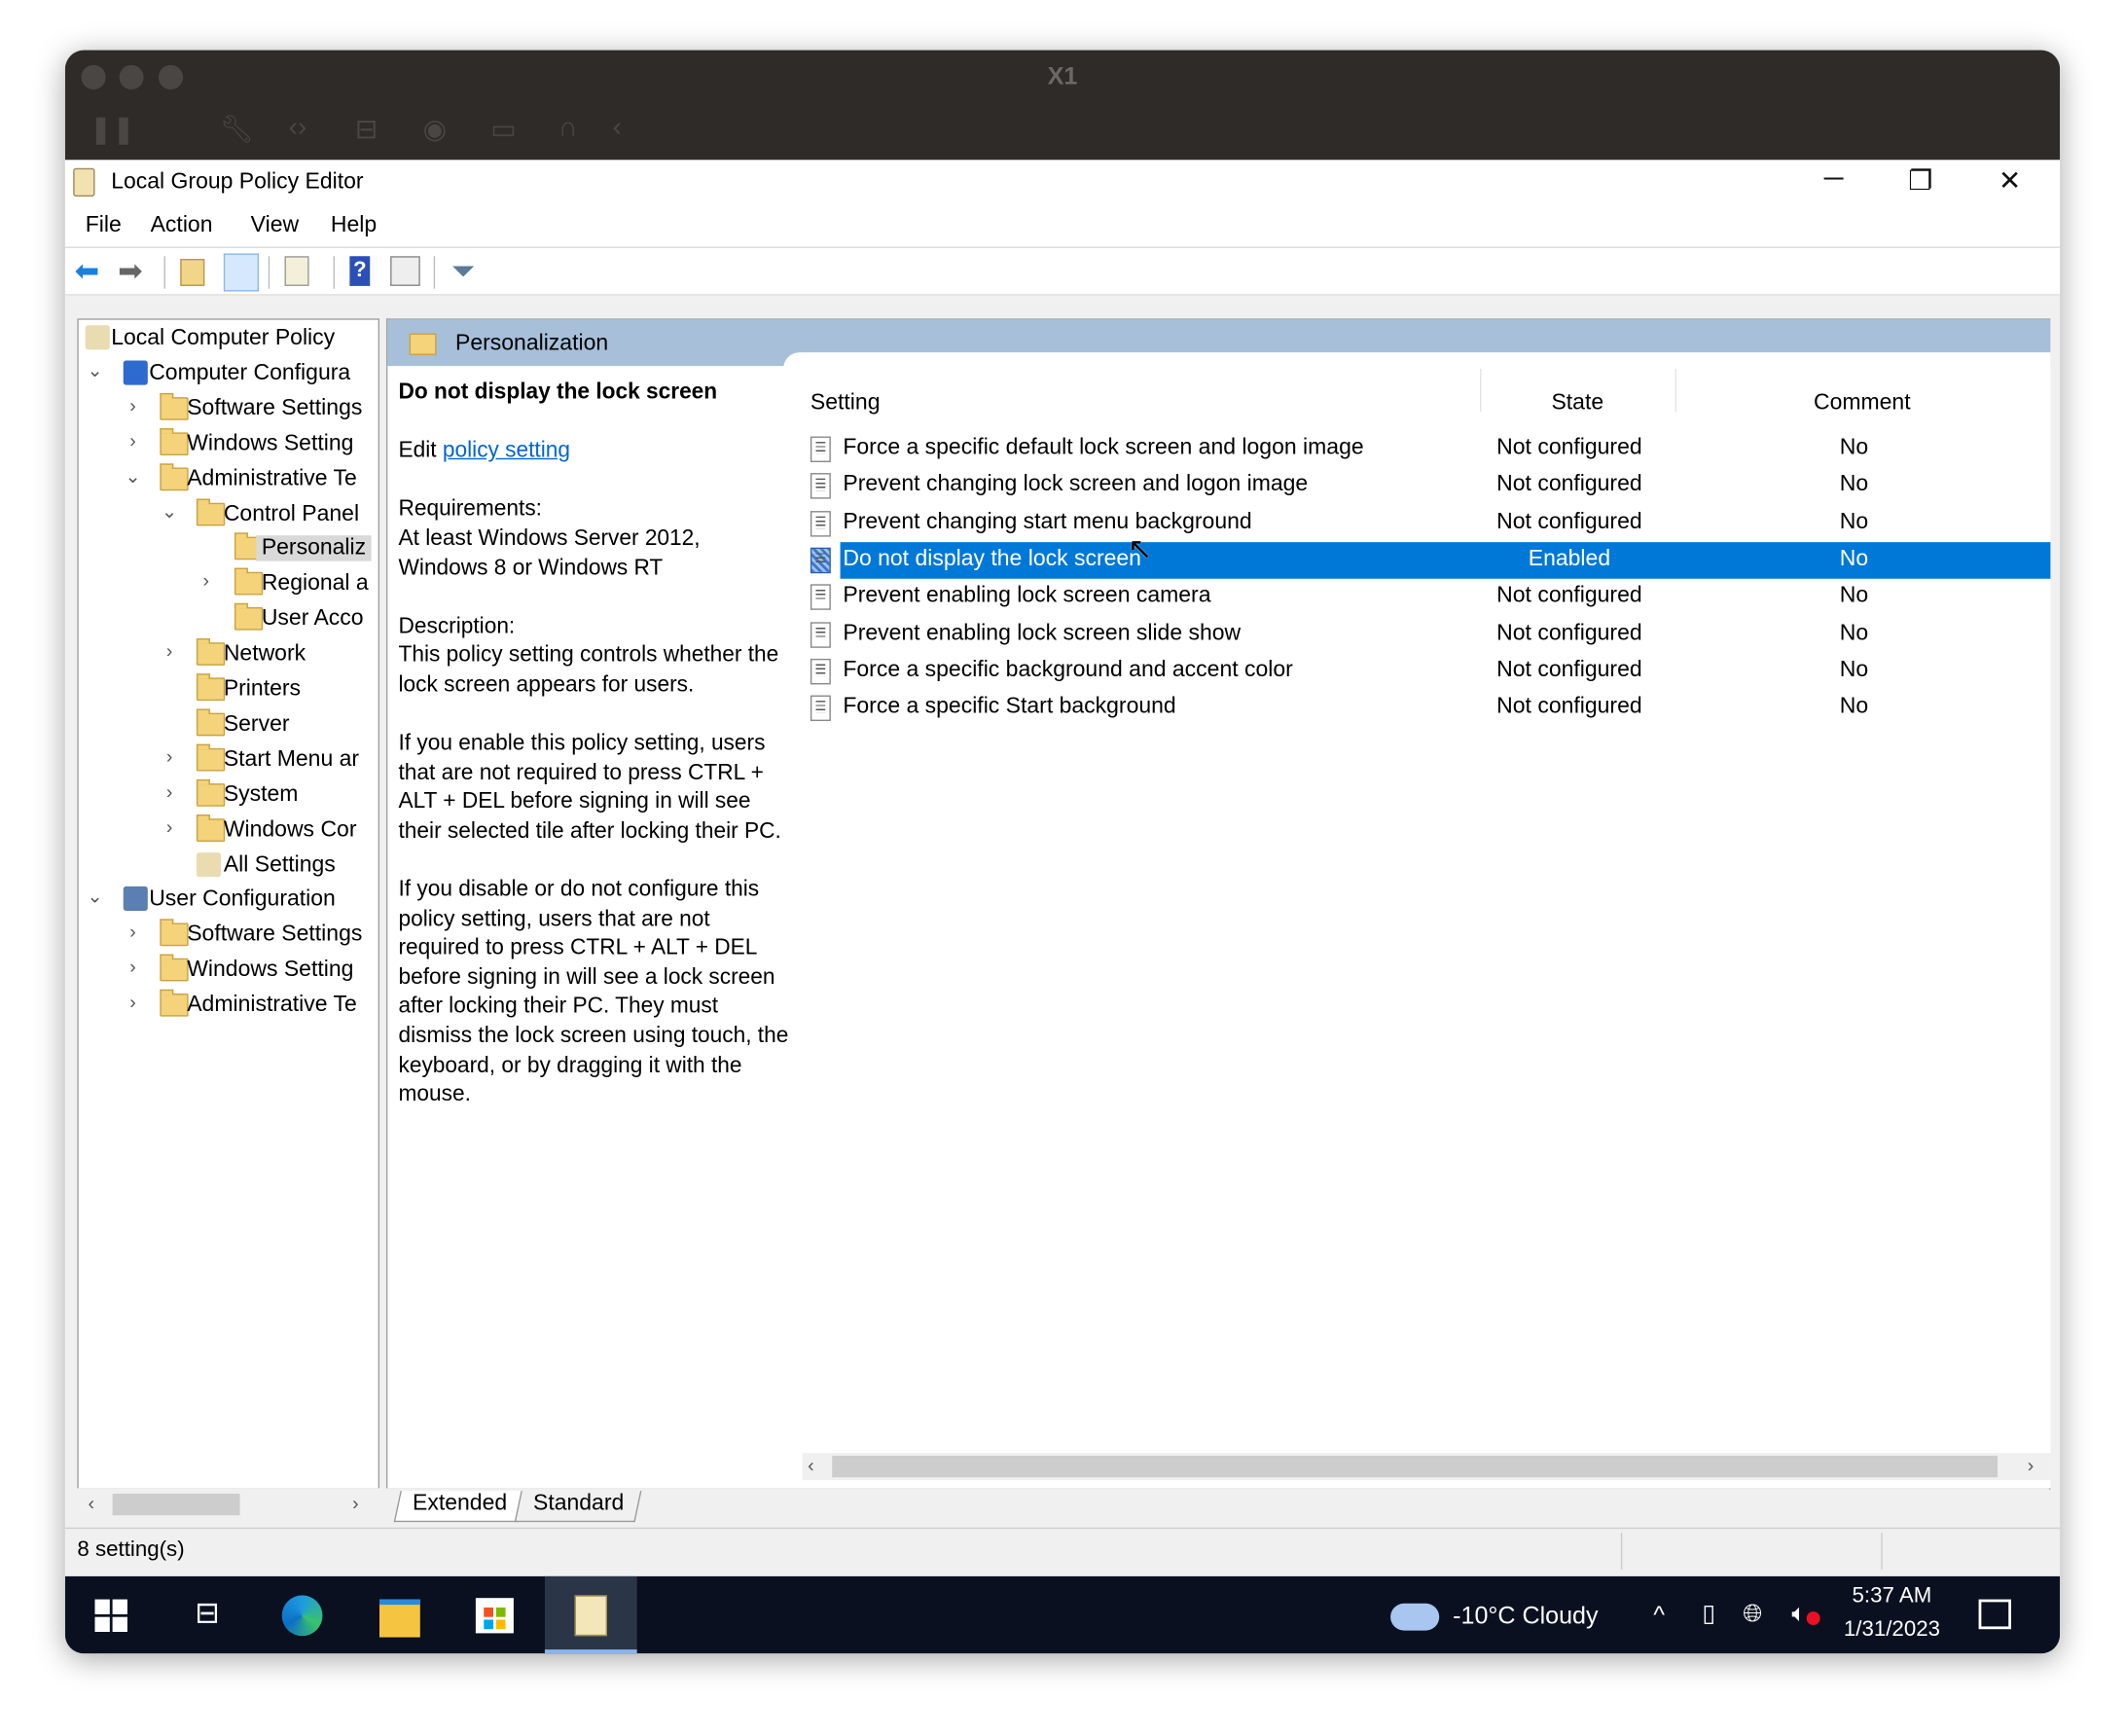 This screenshot has width=2125, height=1736. Describe the element at coordinates (207, 1616) in the screenshot. I see `task-view-icon: ⊟` at that location.